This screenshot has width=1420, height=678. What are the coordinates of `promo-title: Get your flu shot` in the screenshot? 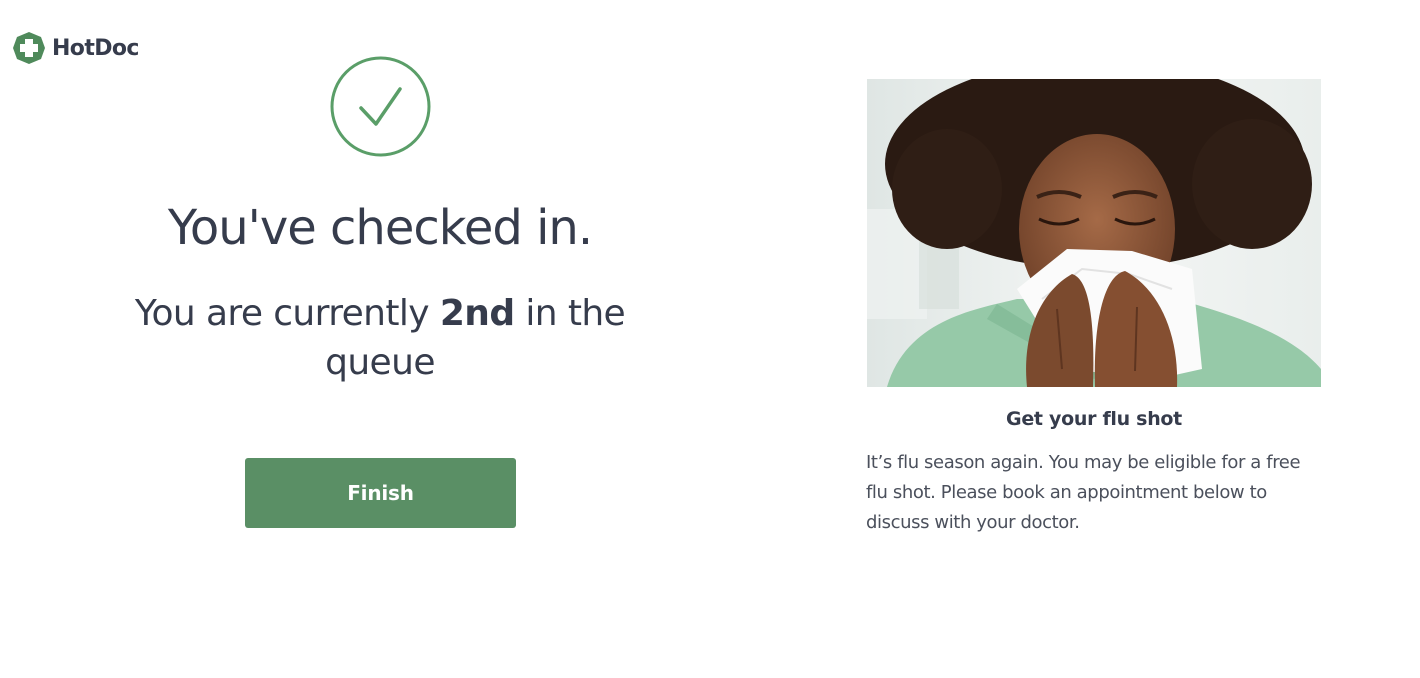 It's located at (1094, 419).